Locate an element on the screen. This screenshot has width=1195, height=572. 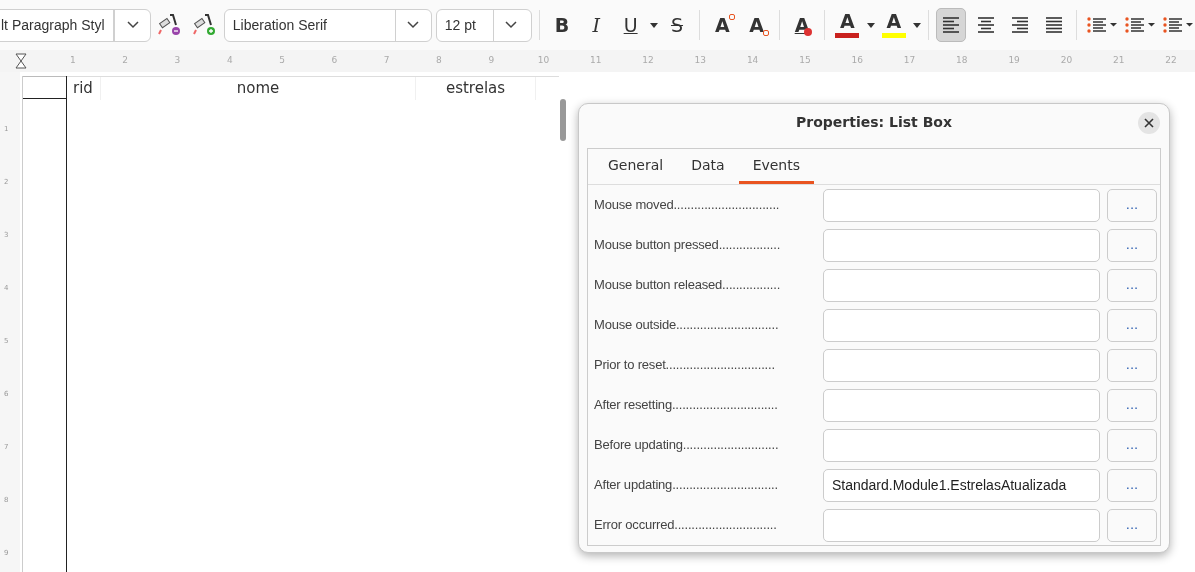
superscript-button: A is located at coordinates (722, 25).